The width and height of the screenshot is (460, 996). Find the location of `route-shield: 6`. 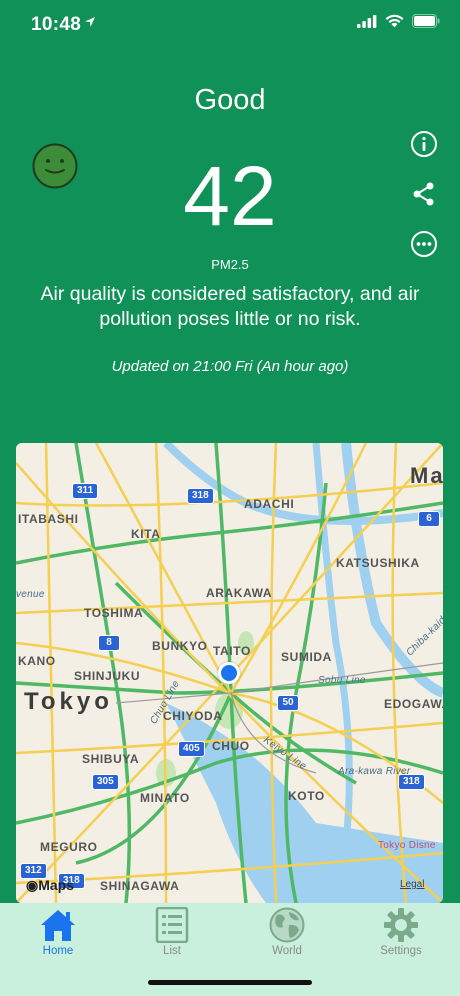

route-shield: 6 is located at coordinates (429, 519).